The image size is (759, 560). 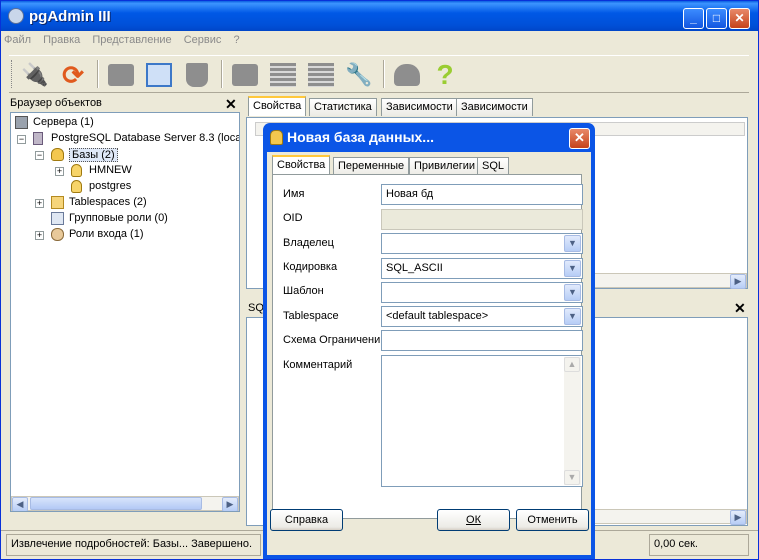 What do you see at coordinates (306, 520) in the screenshot?
I see `help-button: Справка` at bounding box center [306, 520].